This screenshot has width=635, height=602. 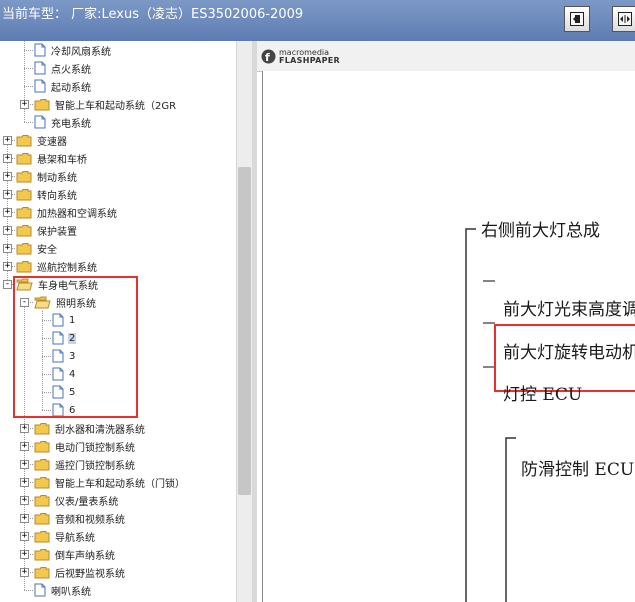 I want to click on tree-node-label: 电动门锁控制系统, so click(x=95, y=448).